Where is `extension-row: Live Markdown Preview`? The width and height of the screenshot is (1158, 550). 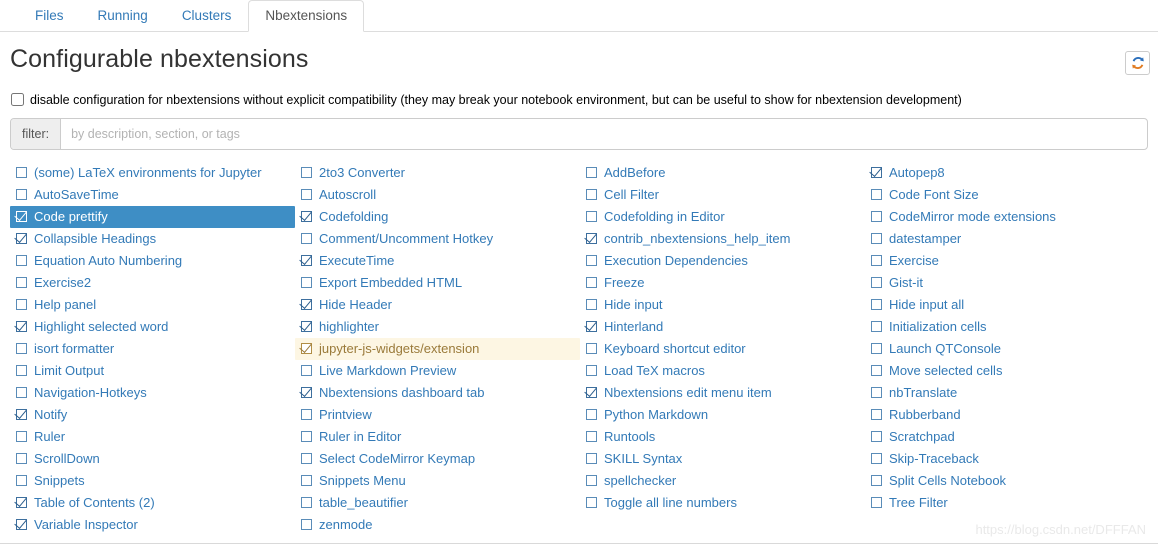 extension-row: Live Markdown Preview is located at coordinates (437, 371).